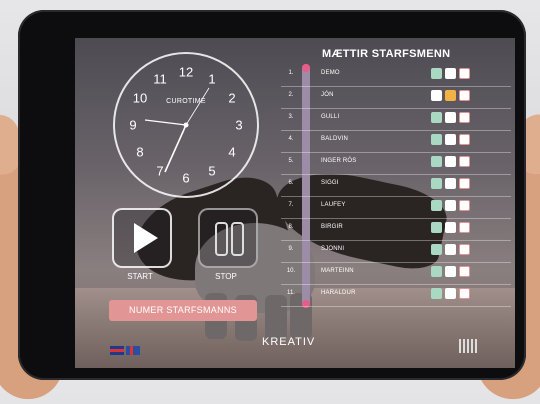  I want to click on clock-number-10: 10, so click(140, 98).